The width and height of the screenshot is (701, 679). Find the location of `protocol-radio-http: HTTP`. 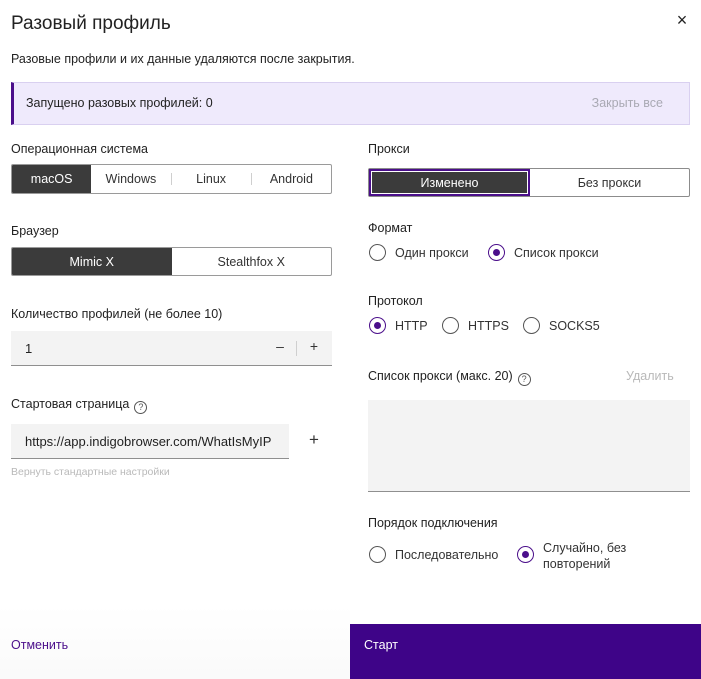

protocol-radio-http: HTTP is located at coordinates (398, 325).